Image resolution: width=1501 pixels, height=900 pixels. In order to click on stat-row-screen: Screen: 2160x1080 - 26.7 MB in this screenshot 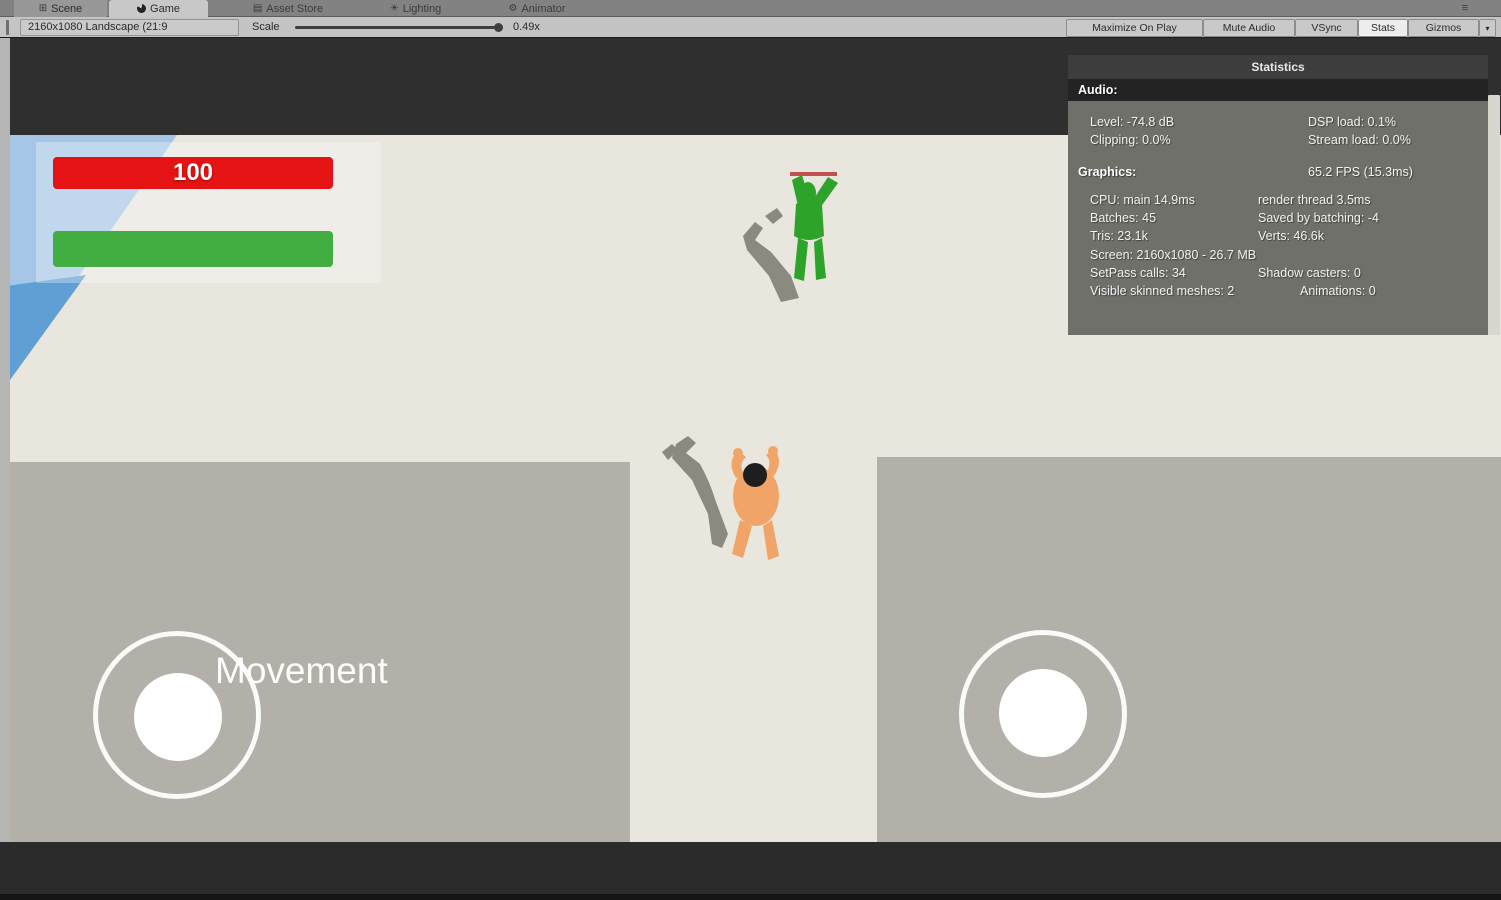, I will do `click(1173, 255)`.